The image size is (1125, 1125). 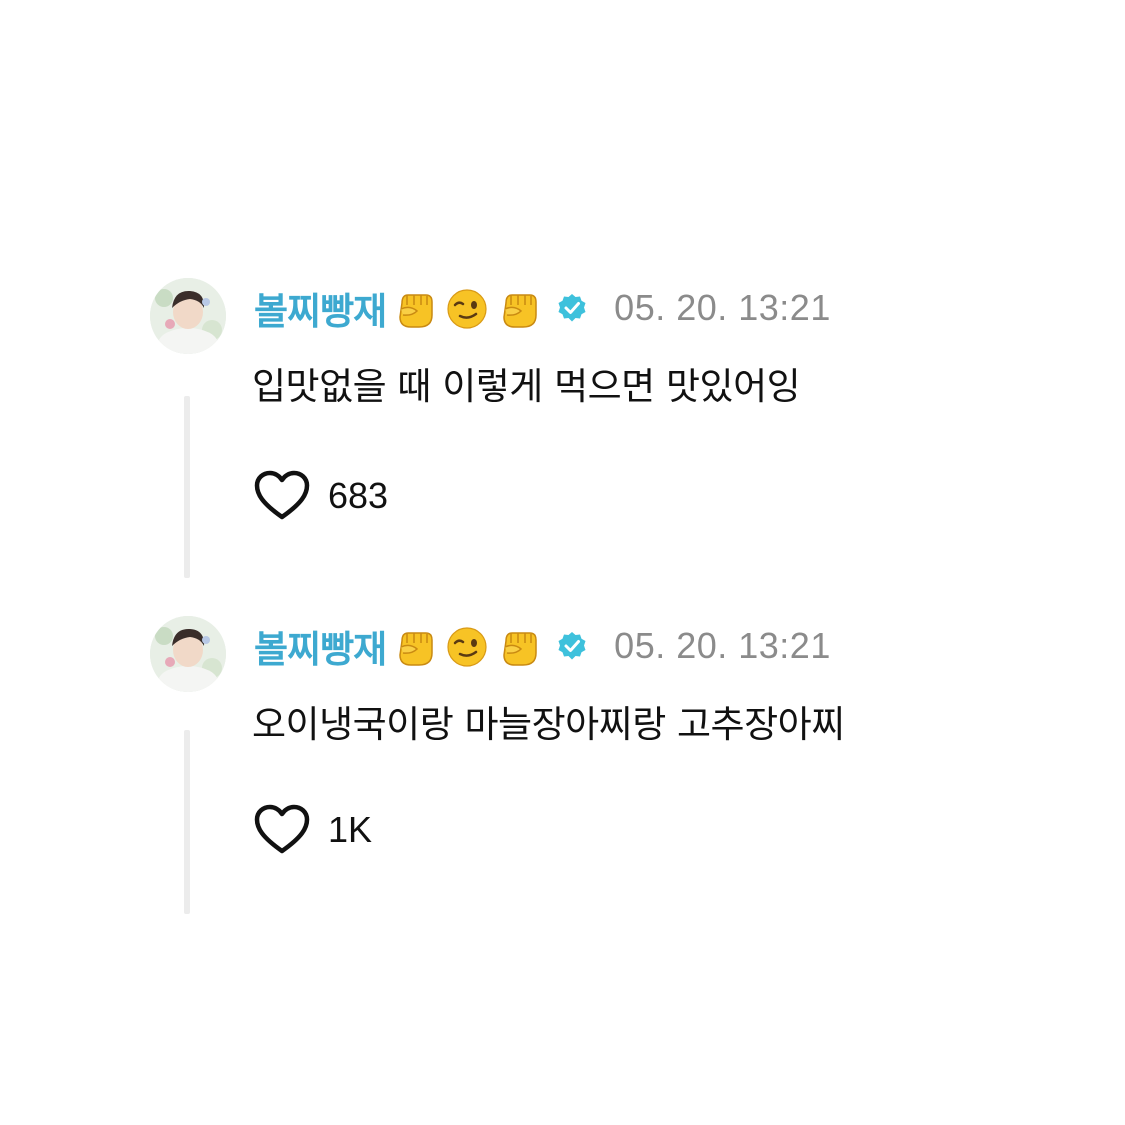 I want to click on like-row: 1K, so click(x=313, y=830).